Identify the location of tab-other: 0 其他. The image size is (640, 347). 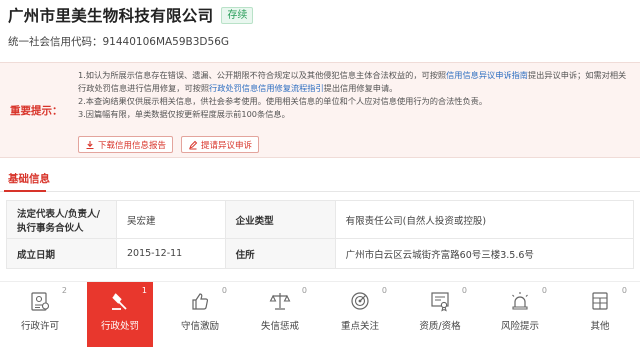
(600, 314).